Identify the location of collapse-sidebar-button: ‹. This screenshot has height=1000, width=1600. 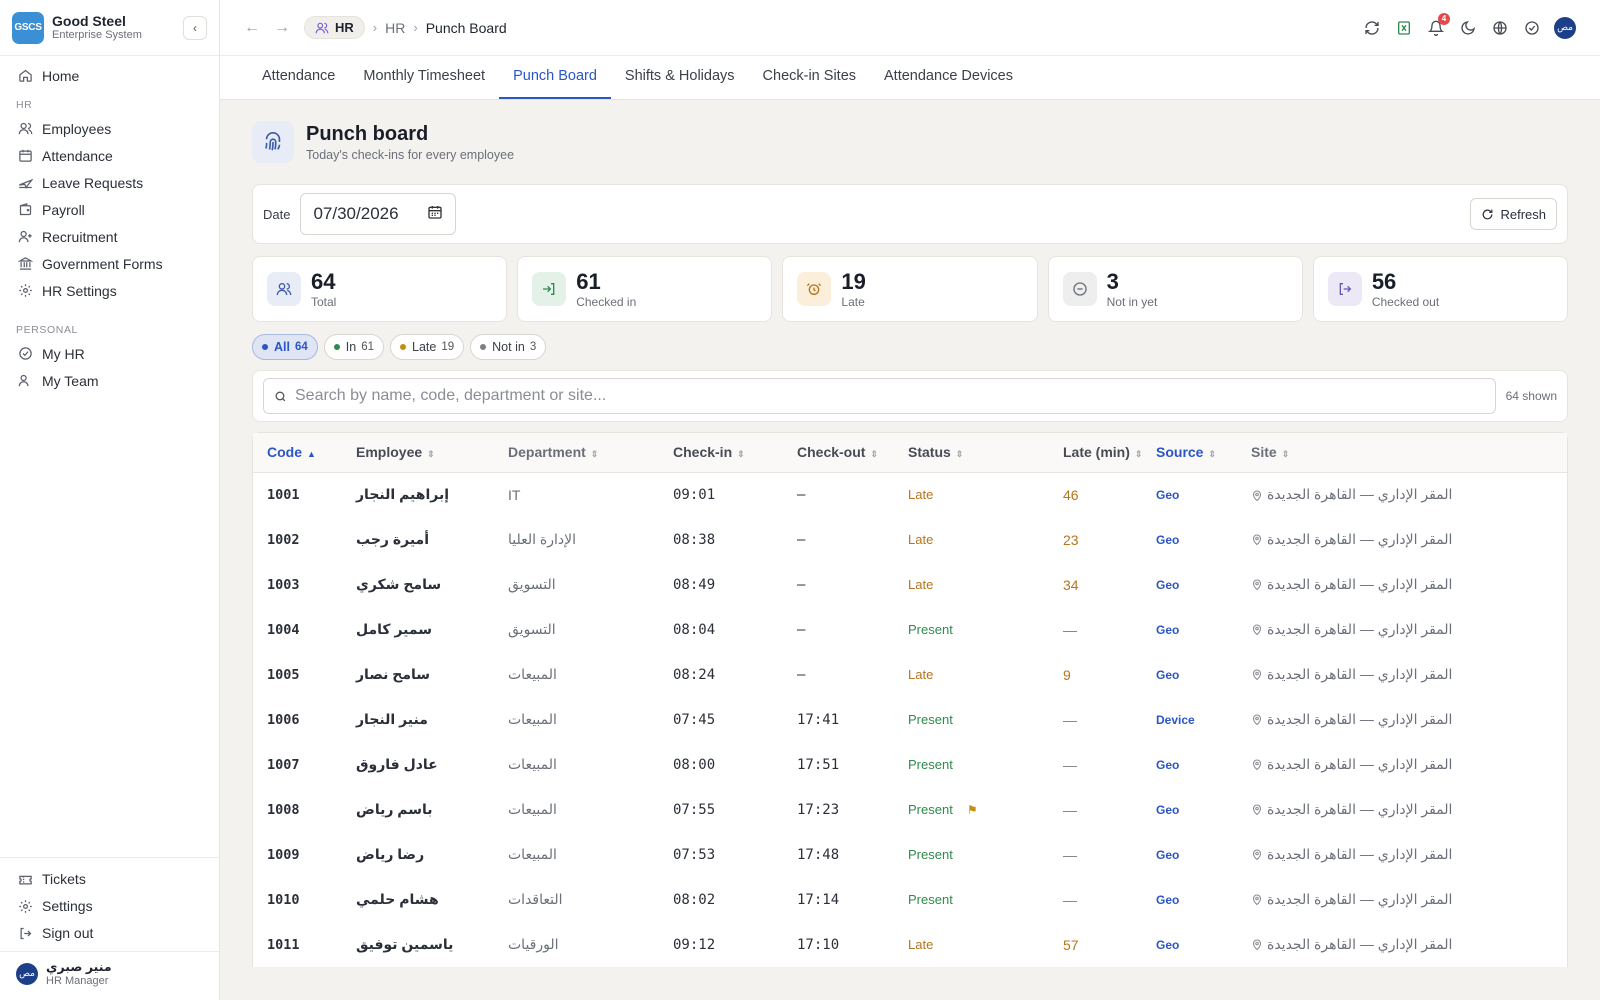
(195, 27).